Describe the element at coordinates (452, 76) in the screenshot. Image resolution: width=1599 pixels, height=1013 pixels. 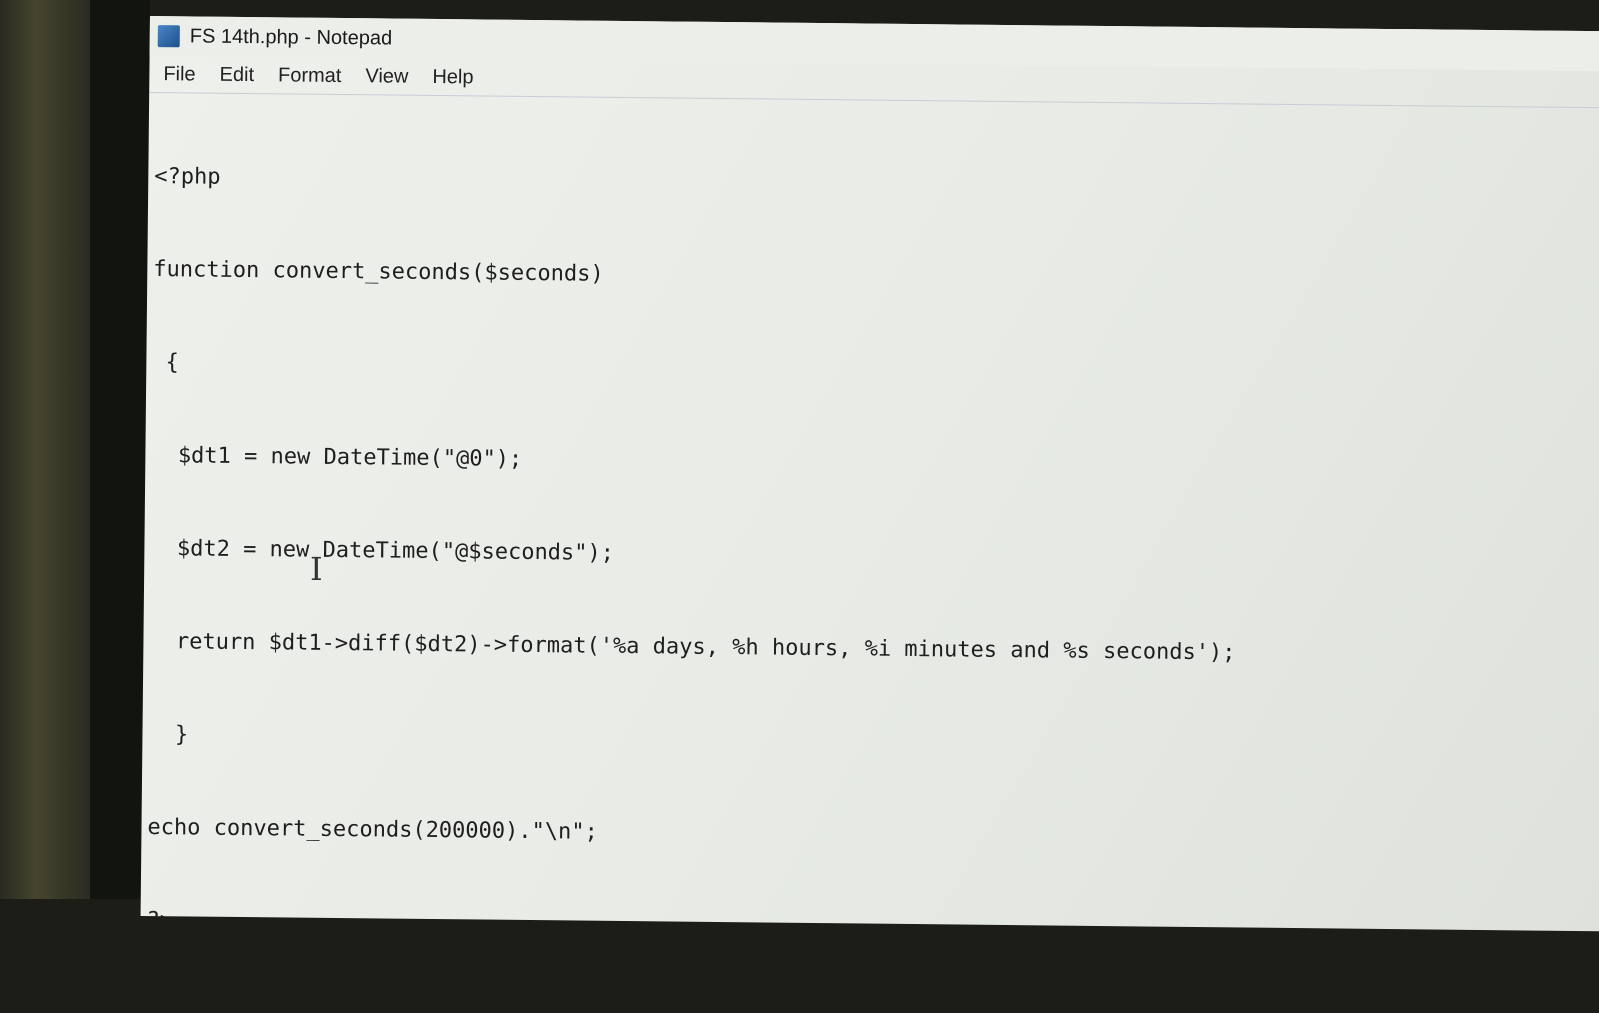
I see `menu-help: Help` at that location.